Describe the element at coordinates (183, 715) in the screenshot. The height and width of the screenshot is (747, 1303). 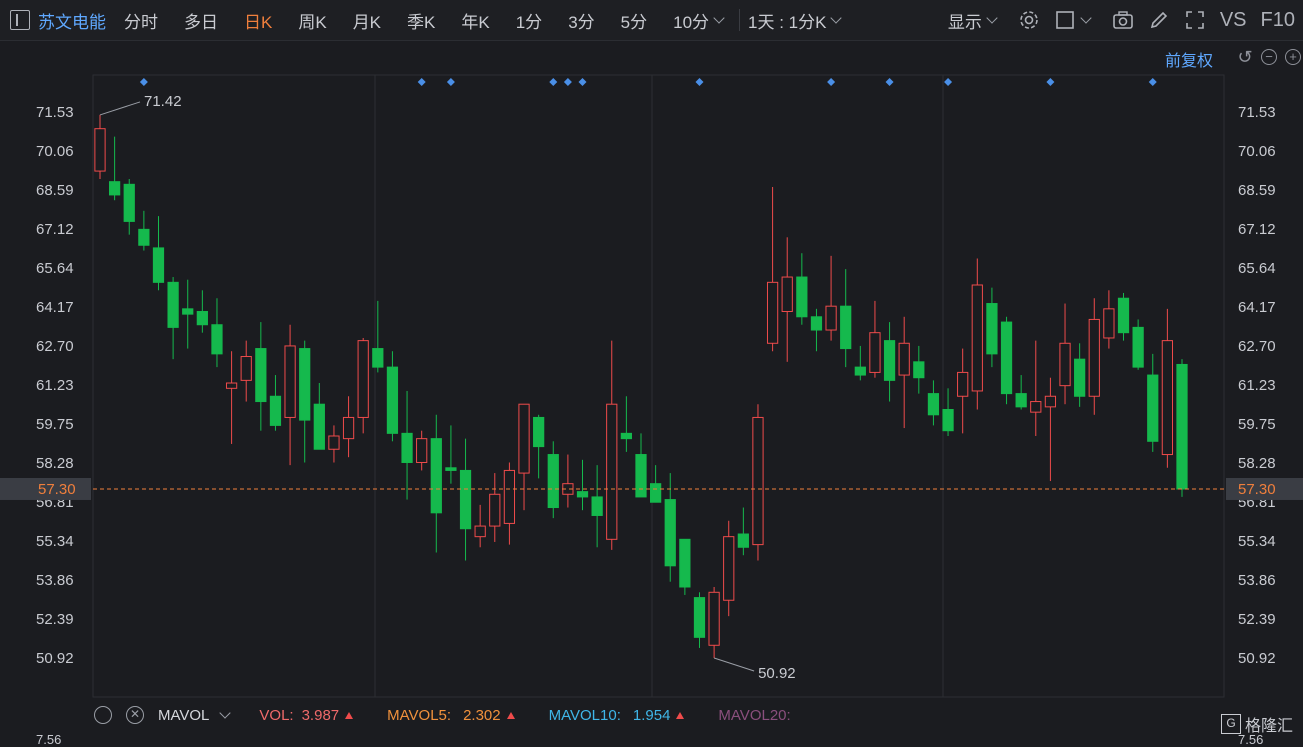
I see `indicator-name: MAVOL` at that location.